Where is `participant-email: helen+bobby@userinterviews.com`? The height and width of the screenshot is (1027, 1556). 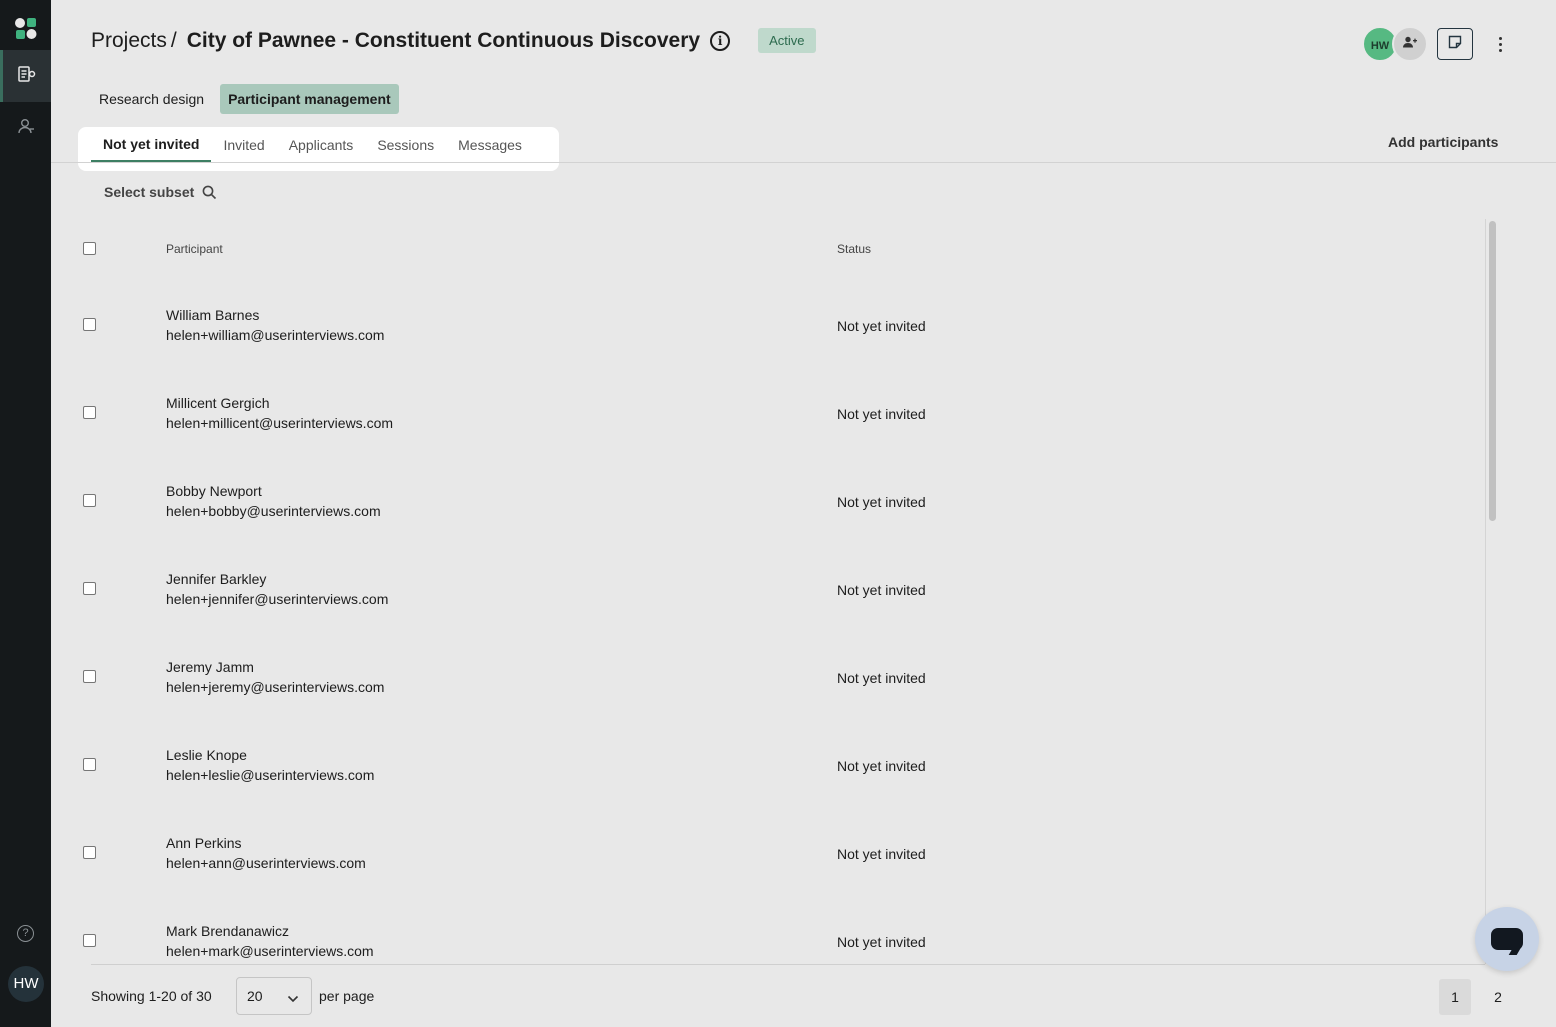 participant-email: helen+bobby@userinterviews.com is located at coordinates (273, 511).